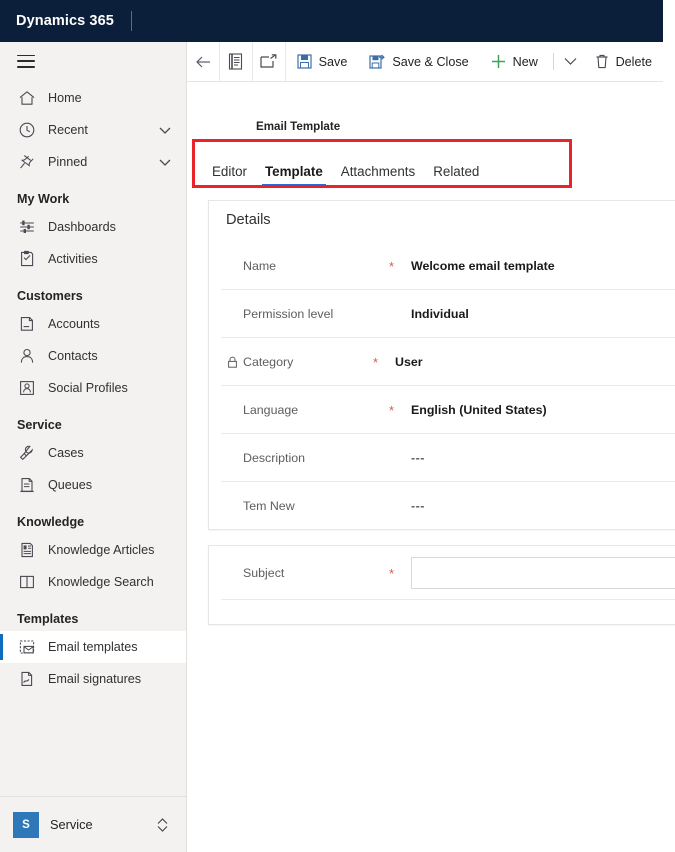  I want to click on area-switcher: S Service, so click(93, 824).